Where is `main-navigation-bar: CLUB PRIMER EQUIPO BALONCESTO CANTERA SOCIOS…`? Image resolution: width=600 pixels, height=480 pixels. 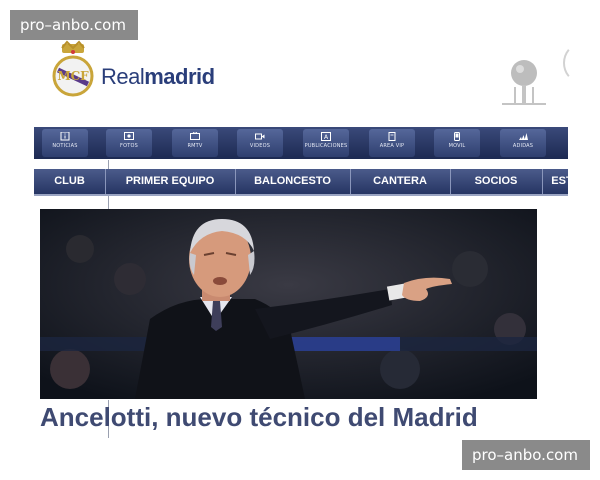 main-navigation-bar: CLUB PRIMER EQUIPO BALONCESTO CANTERA SOCIOS… is located at coordinates (301, 182).